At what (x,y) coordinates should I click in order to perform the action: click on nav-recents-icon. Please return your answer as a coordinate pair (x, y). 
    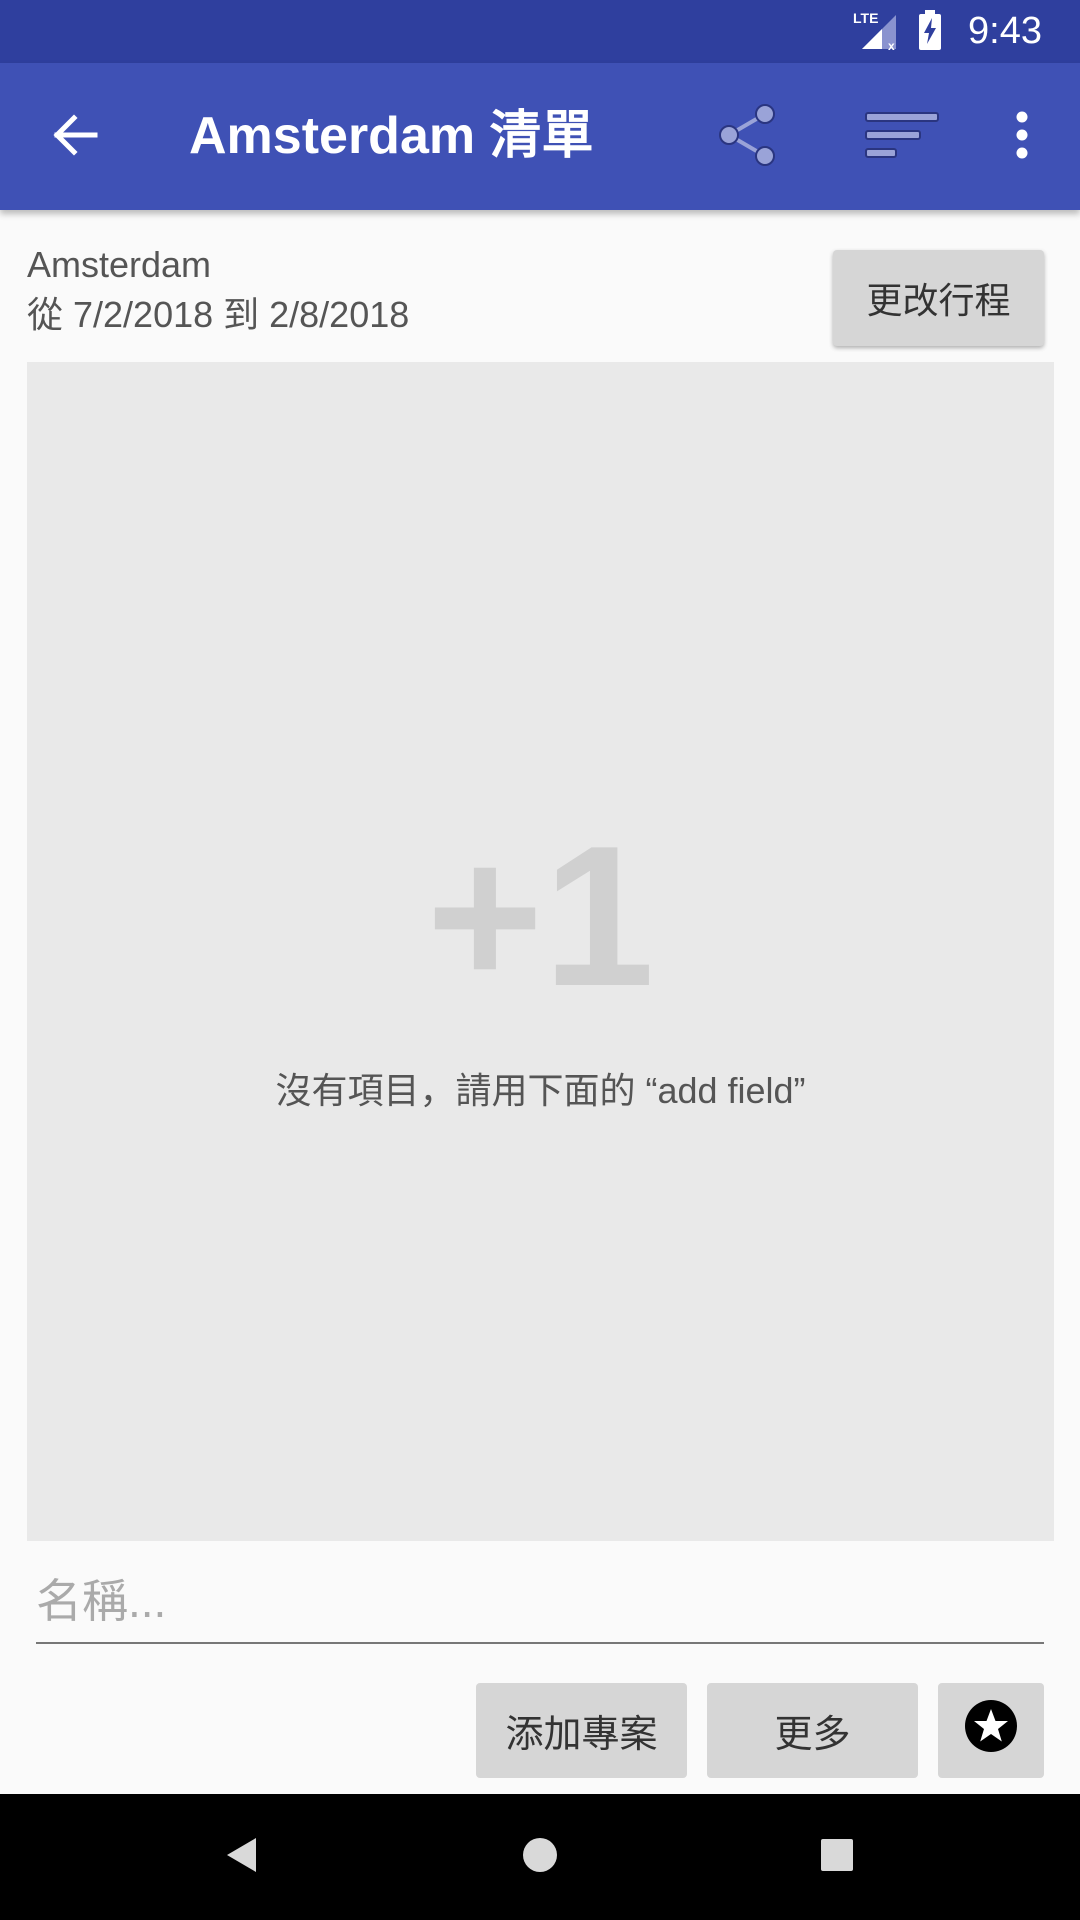
    Looking at the image, I should click on (837, 1857).